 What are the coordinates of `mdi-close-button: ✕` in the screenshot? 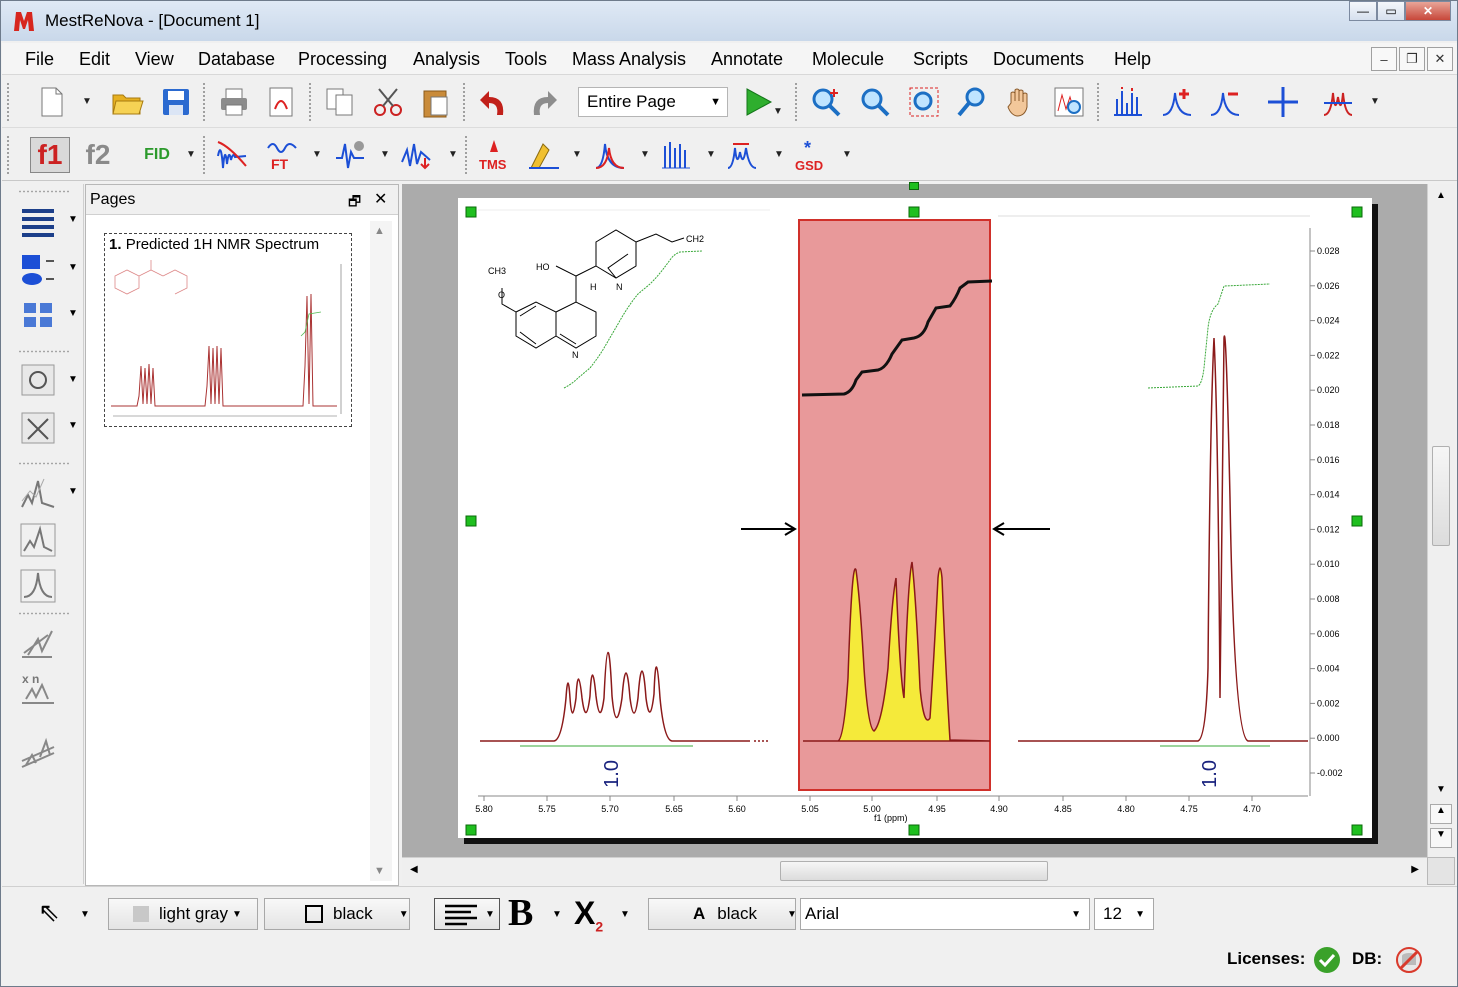 It's located at (1440, 59).